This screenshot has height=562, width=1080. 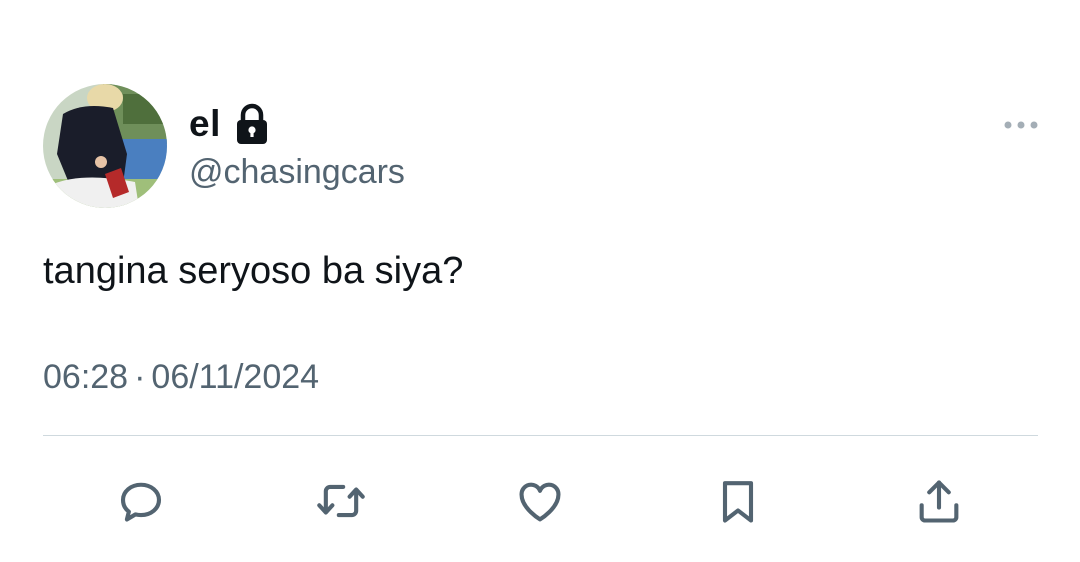 I want to click on author-handle: @chasingcars, so click(x=297, y=172).